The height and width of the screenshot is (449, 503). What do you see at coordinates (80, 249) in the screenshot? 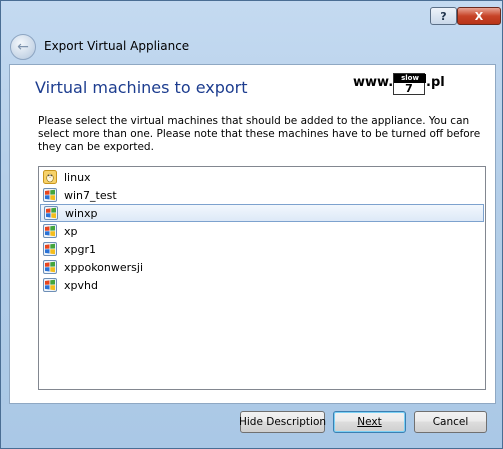
I see `vm-list-item-label: xpgr1` at bounding box center [80, 249].